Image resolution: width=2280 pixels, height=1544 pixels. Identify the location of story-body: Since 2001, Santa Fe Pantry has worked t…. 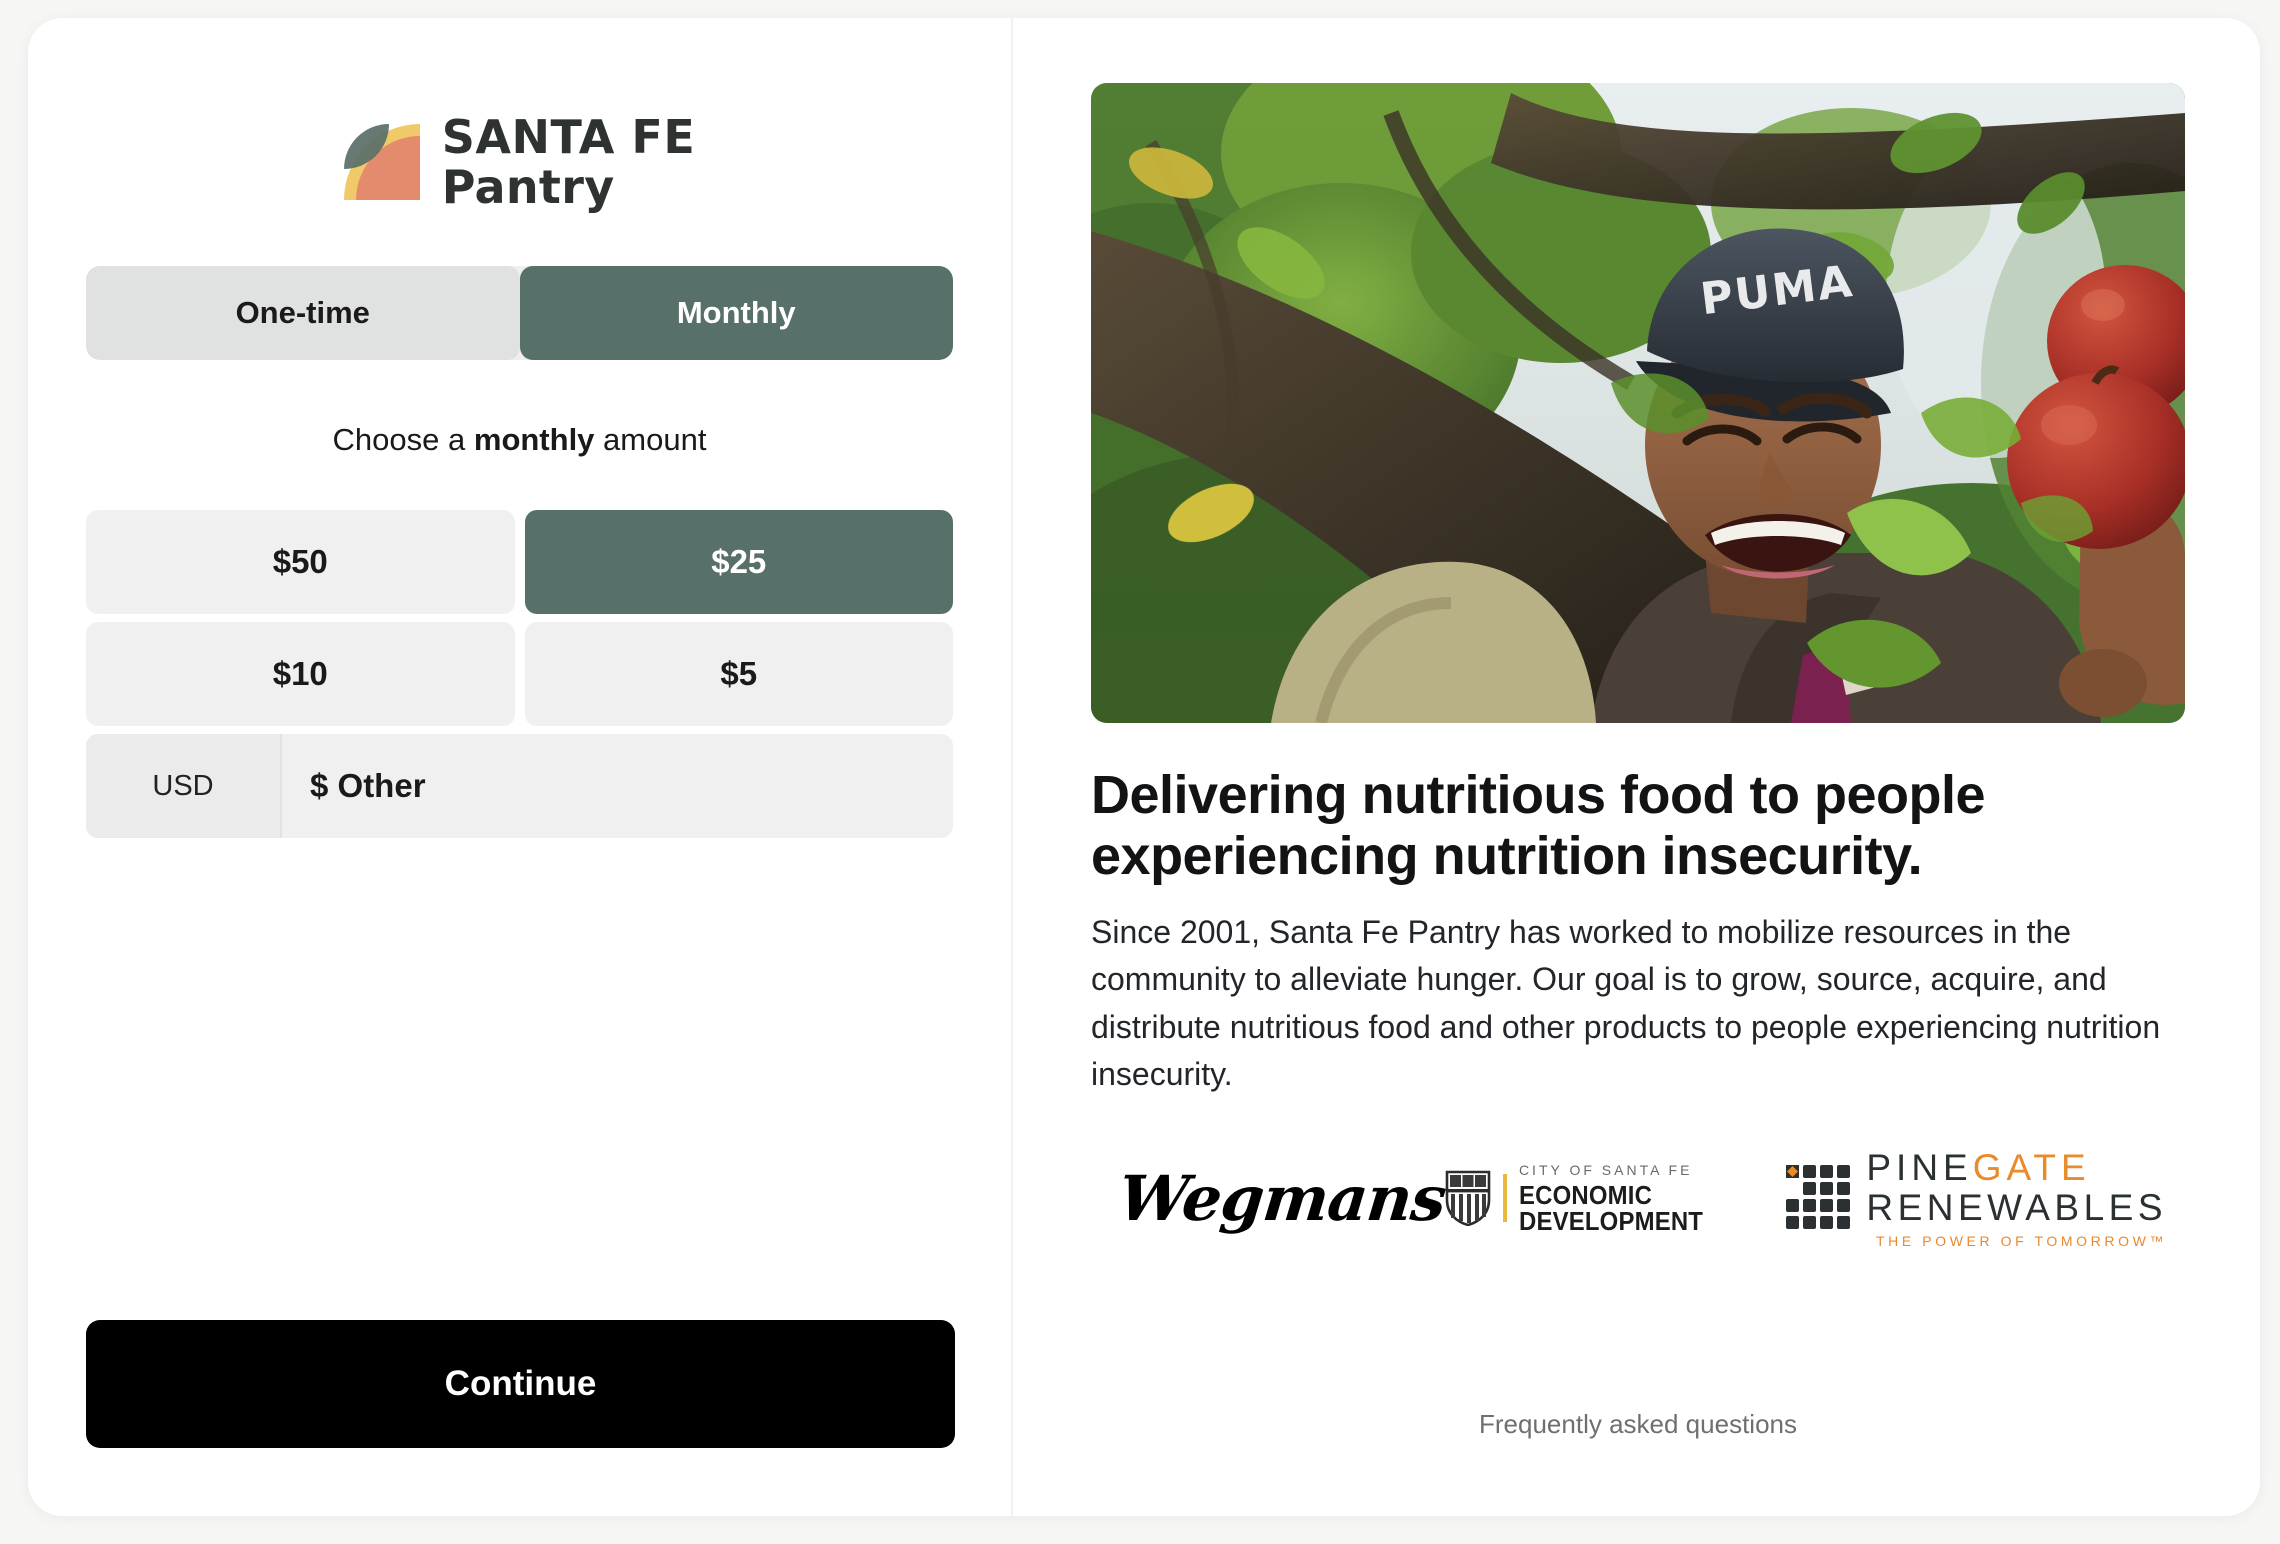
(1626, 1003).